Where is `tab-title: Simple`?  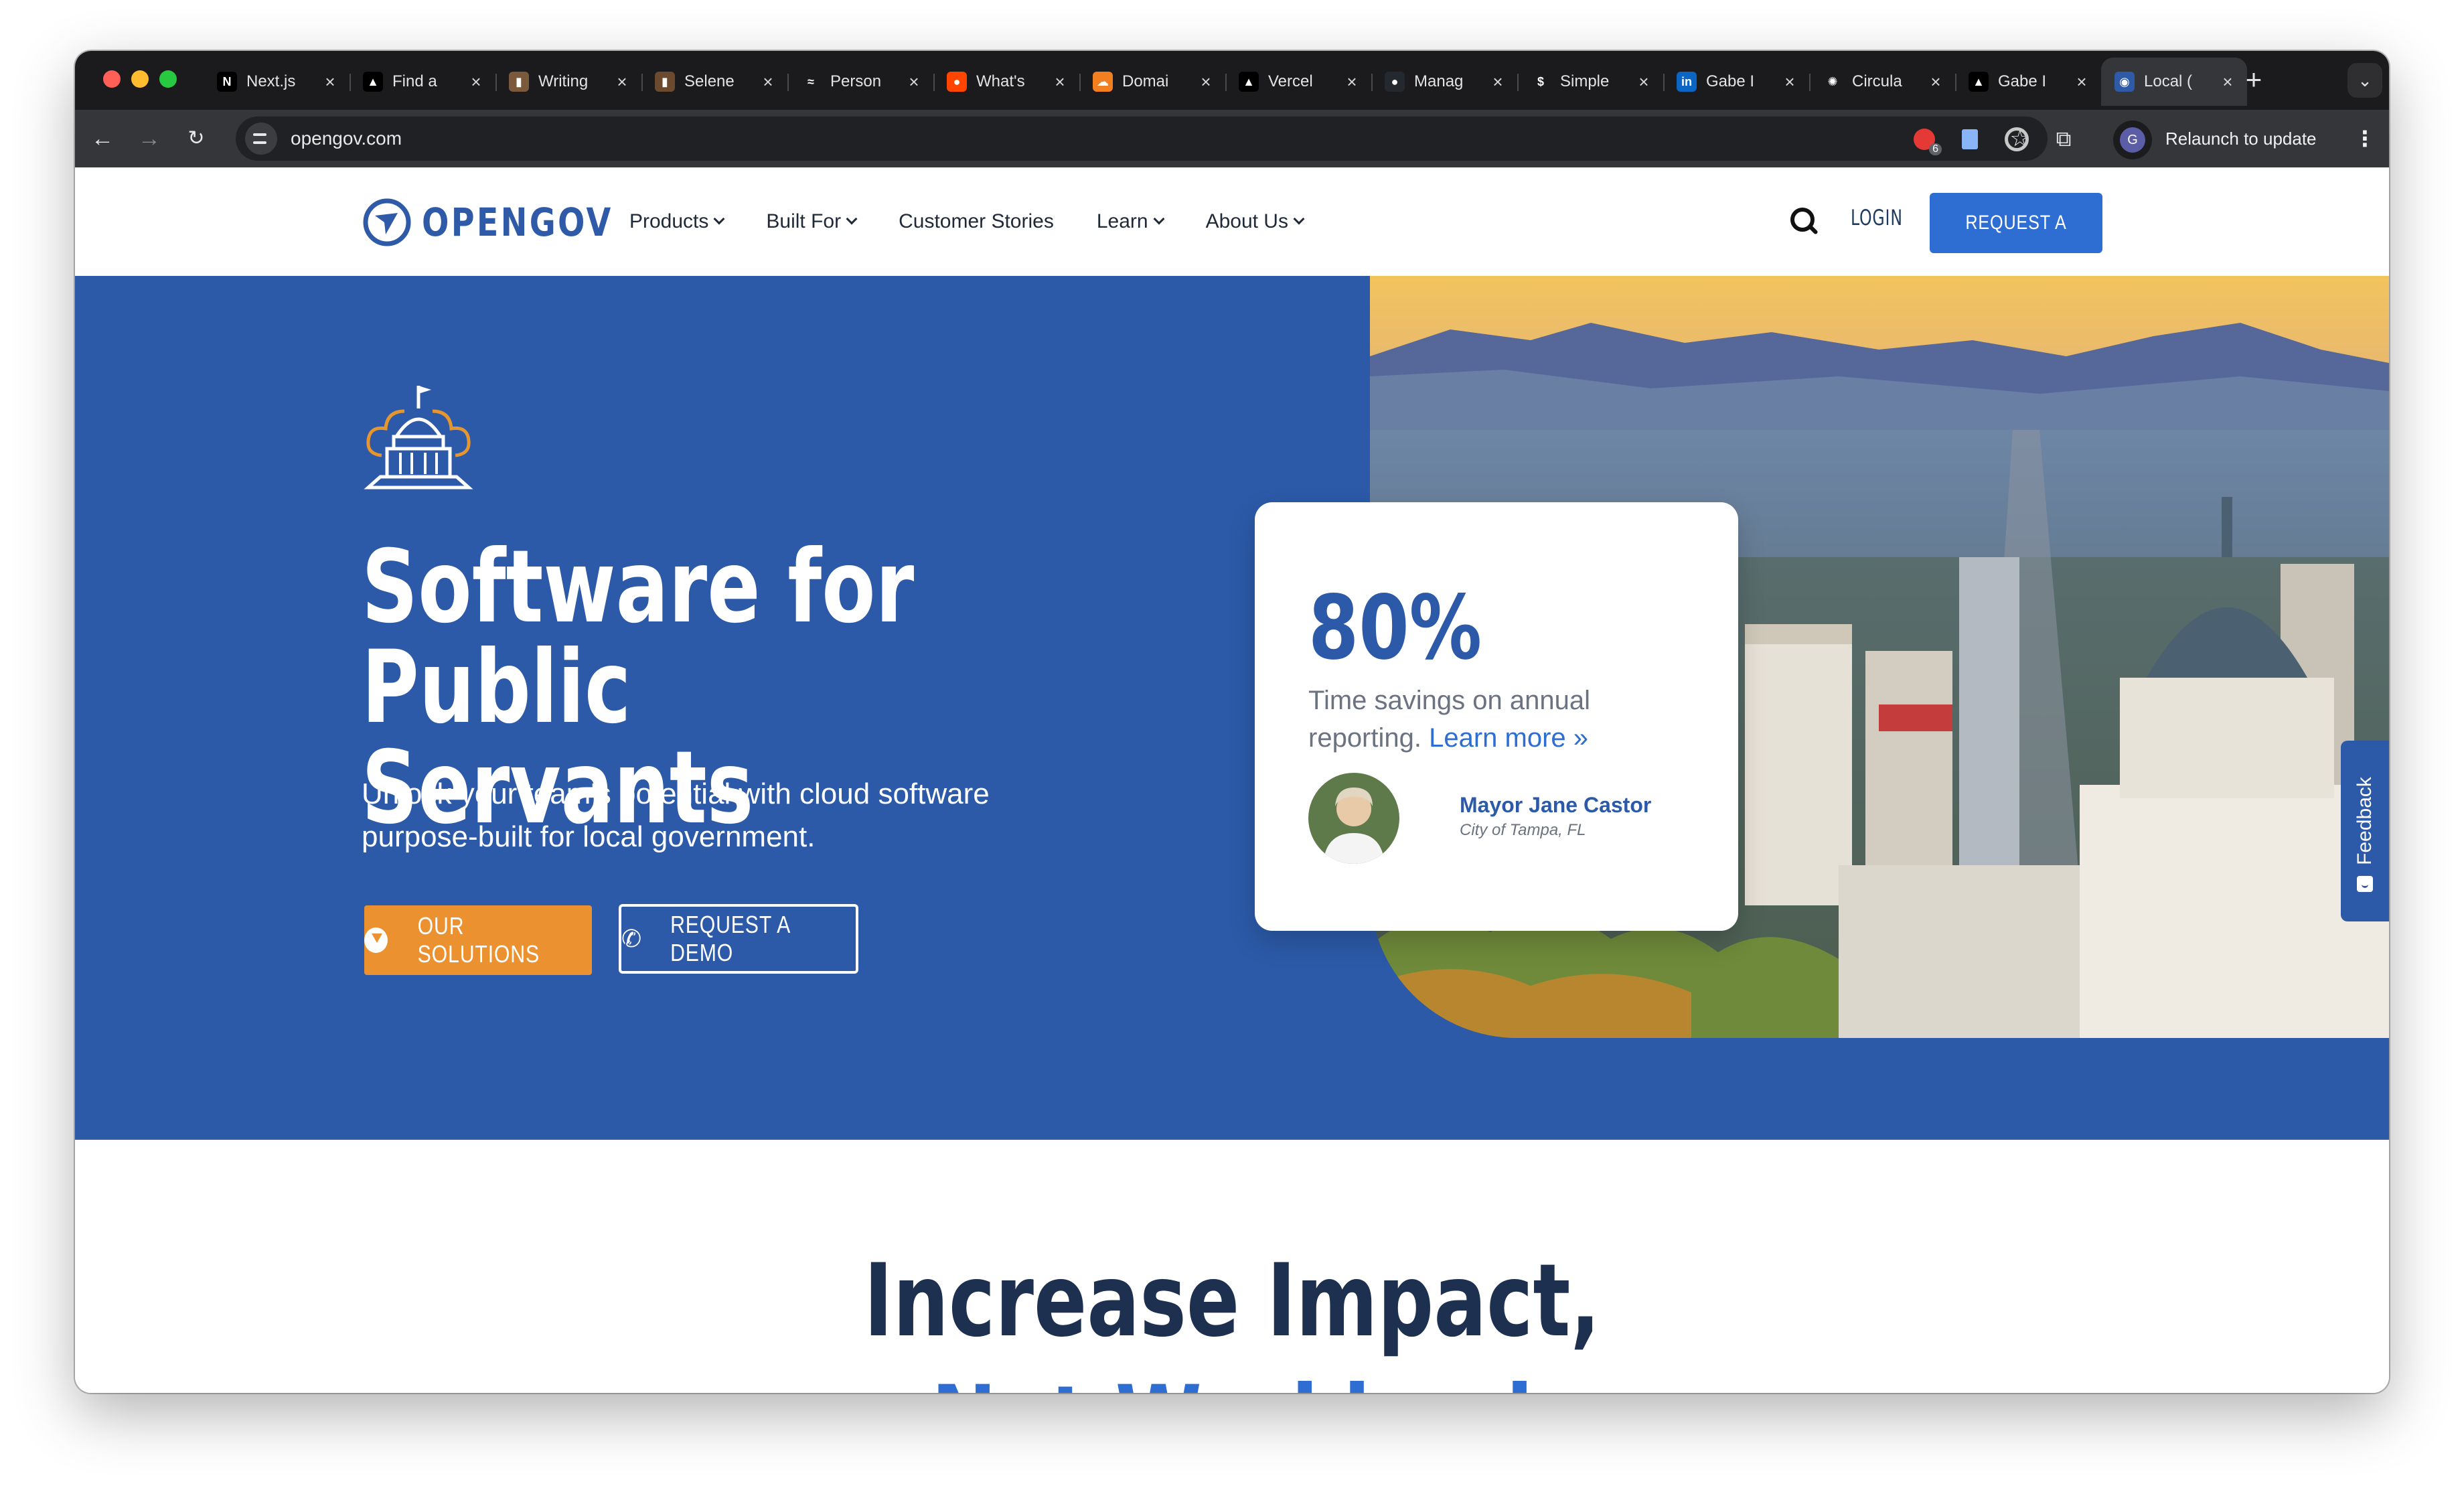
tab-title: Simple is located at coordinates (1585, 81).